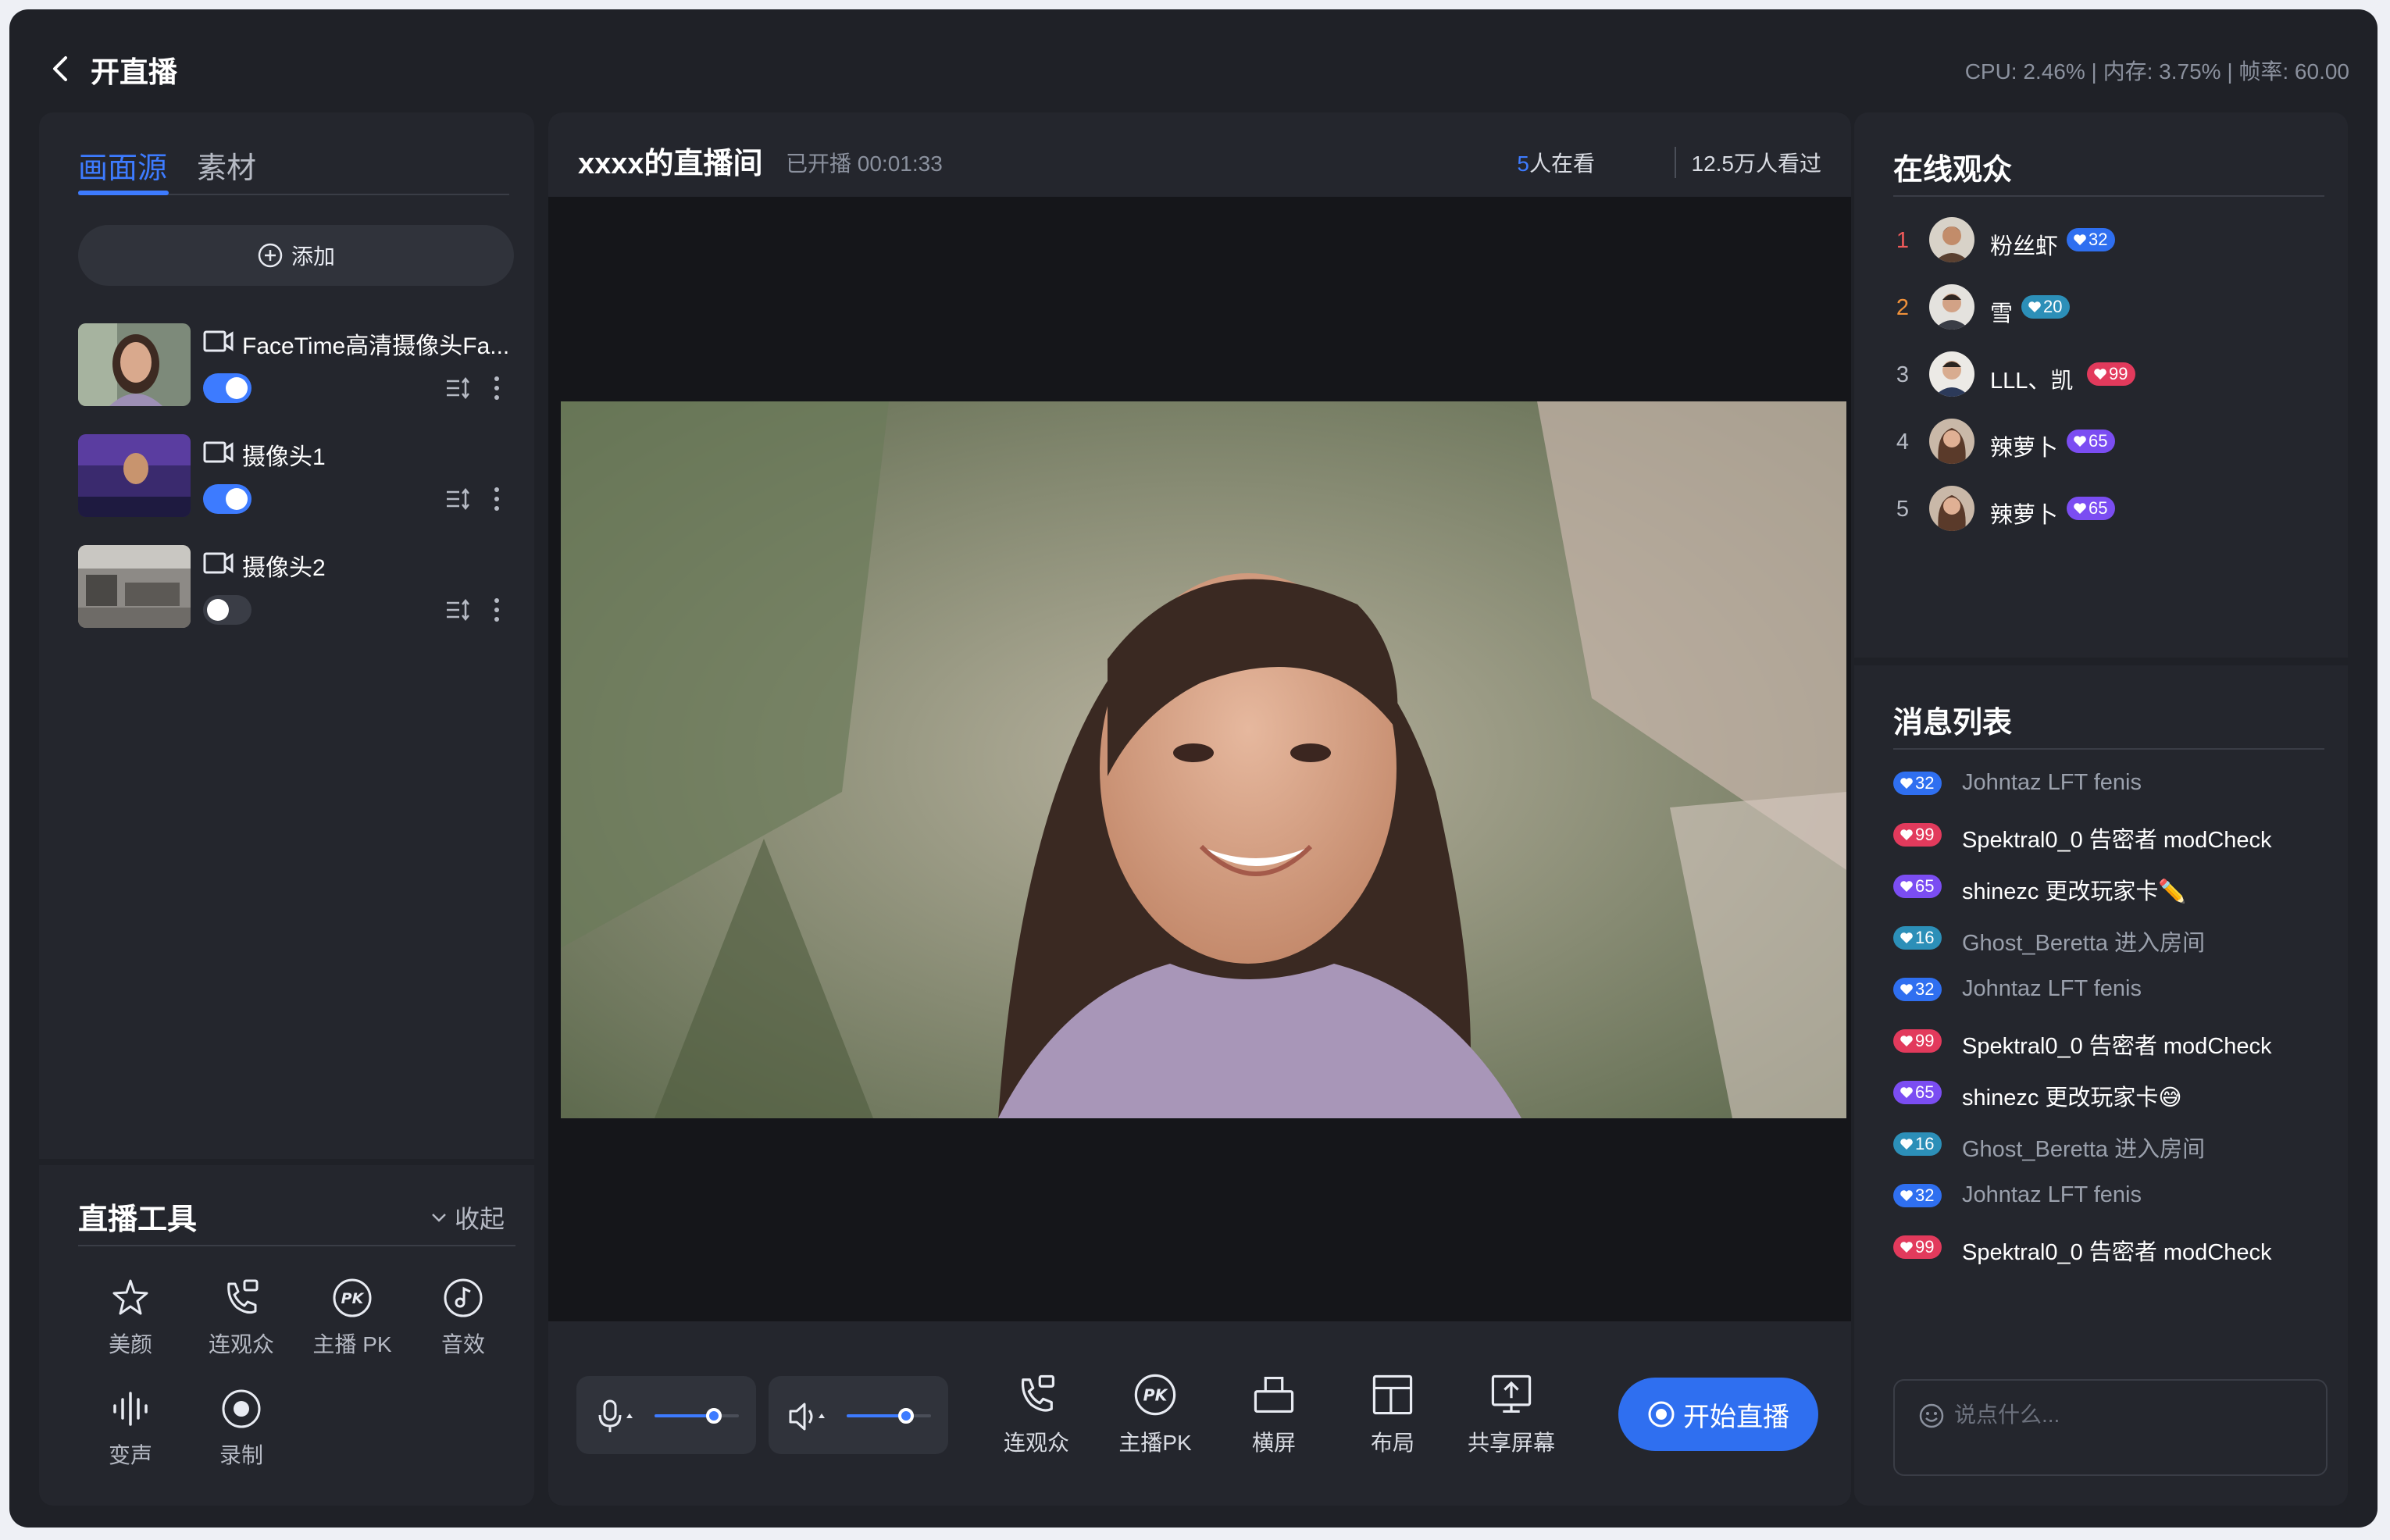 This screenshot has width=2390, height=1540. I want to click on tool-voice-change: 变声, so click(130, 1434).